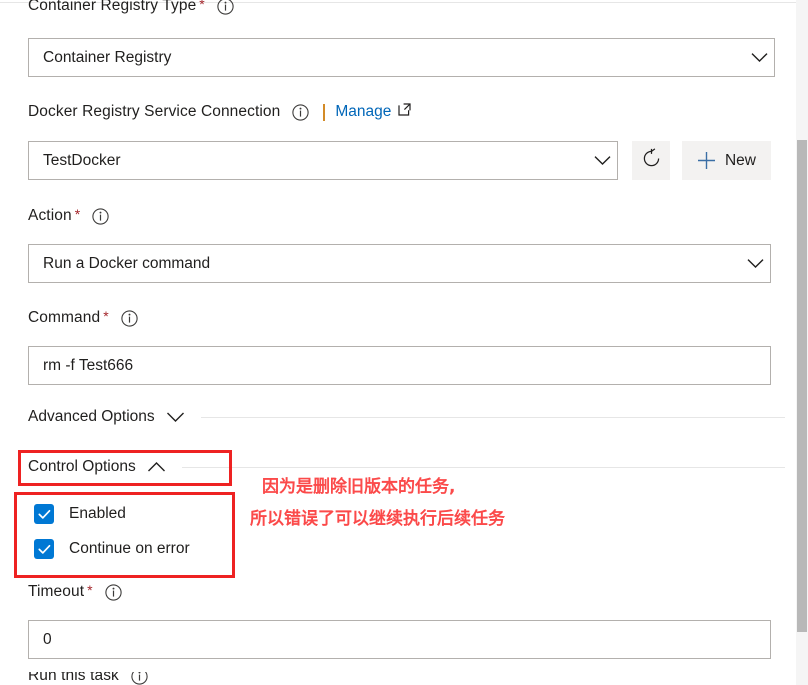 The image size is (808, 685). I want to click on command-label-row: Command *, so click(83, 318).